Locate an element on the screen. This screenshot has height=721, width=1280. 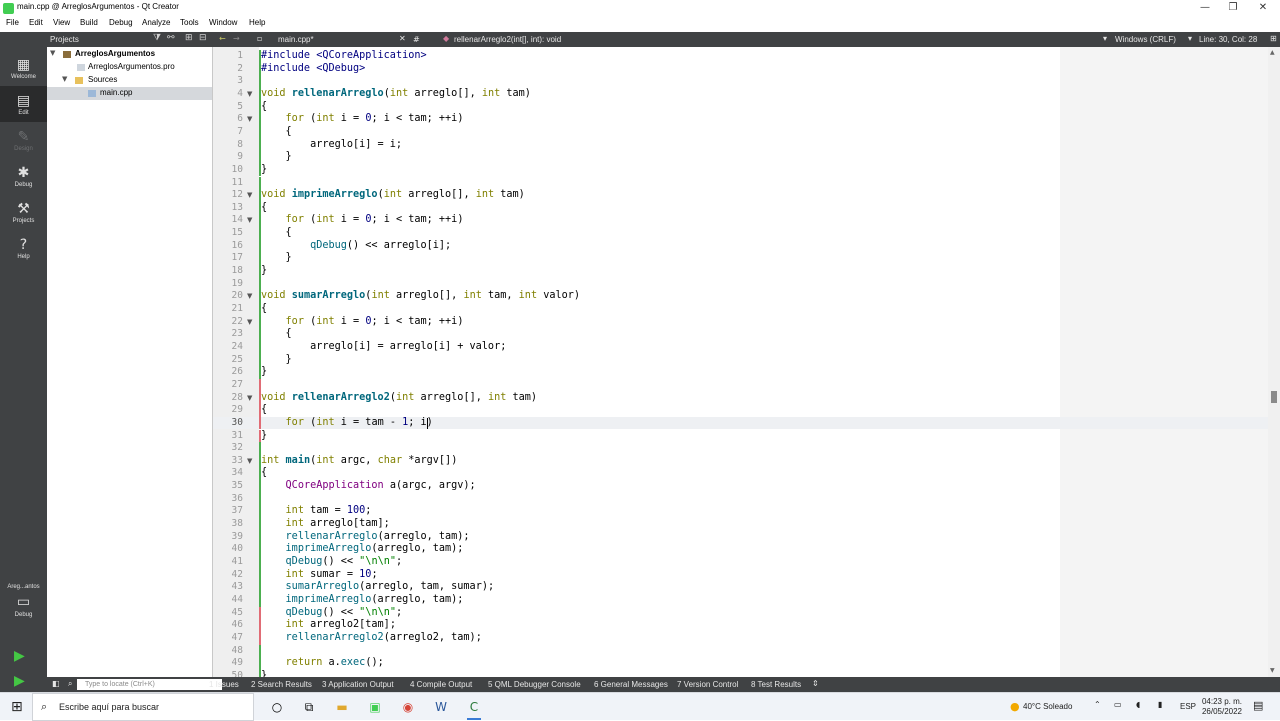
code-line: 49 return a.exec(); is located at coordinates (740, 663).